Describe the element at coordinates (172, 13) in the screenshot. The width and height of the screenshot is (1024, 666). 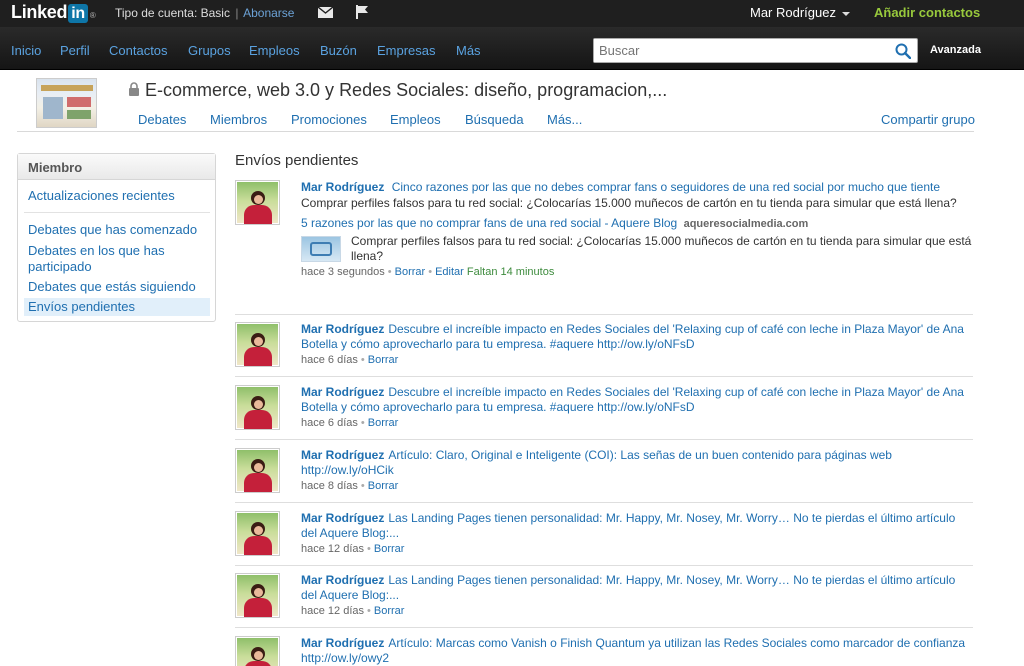
I see `account-type: Tipo de cuenta: Basic` at that location.